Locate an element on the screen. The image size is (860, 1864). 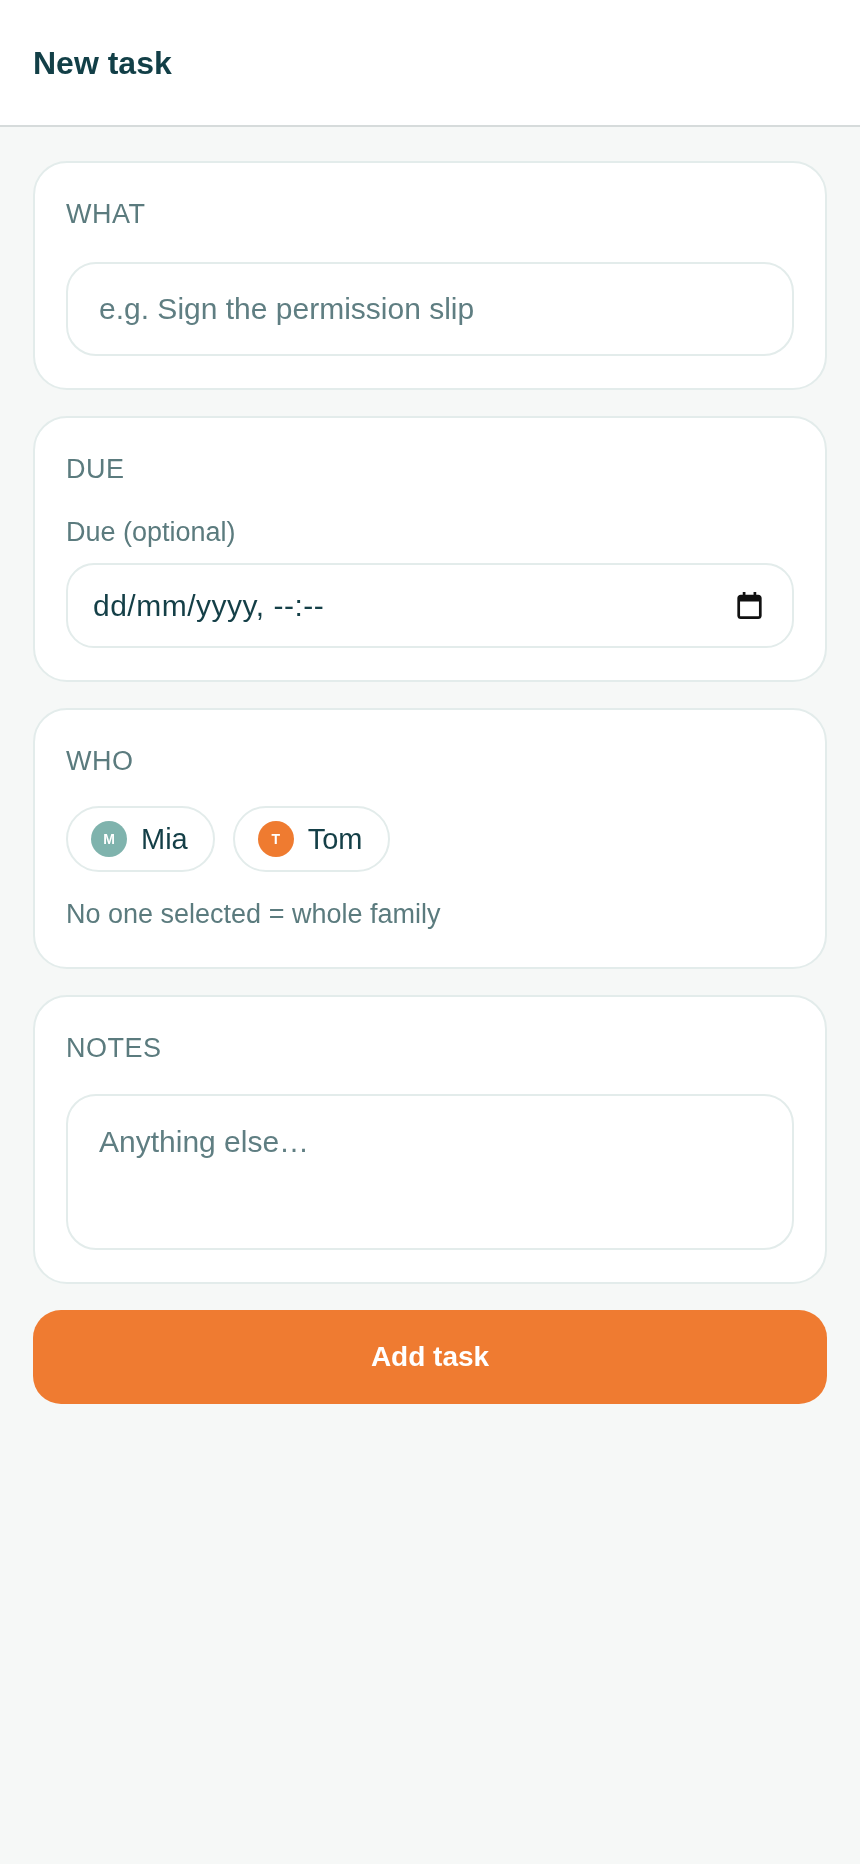
calendar-icon is located at coordinates (749, 605).